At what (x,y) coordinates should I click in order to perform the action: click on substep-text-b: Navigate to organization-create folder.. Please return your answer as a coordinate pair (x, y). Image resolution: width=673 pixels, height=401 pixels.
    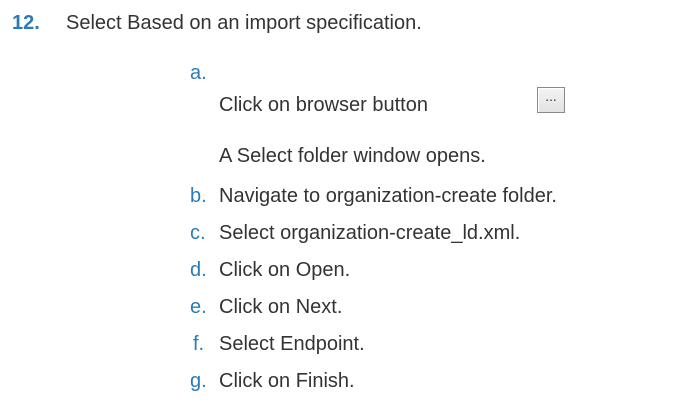
    Looking at the image, I should click on (388, 196).